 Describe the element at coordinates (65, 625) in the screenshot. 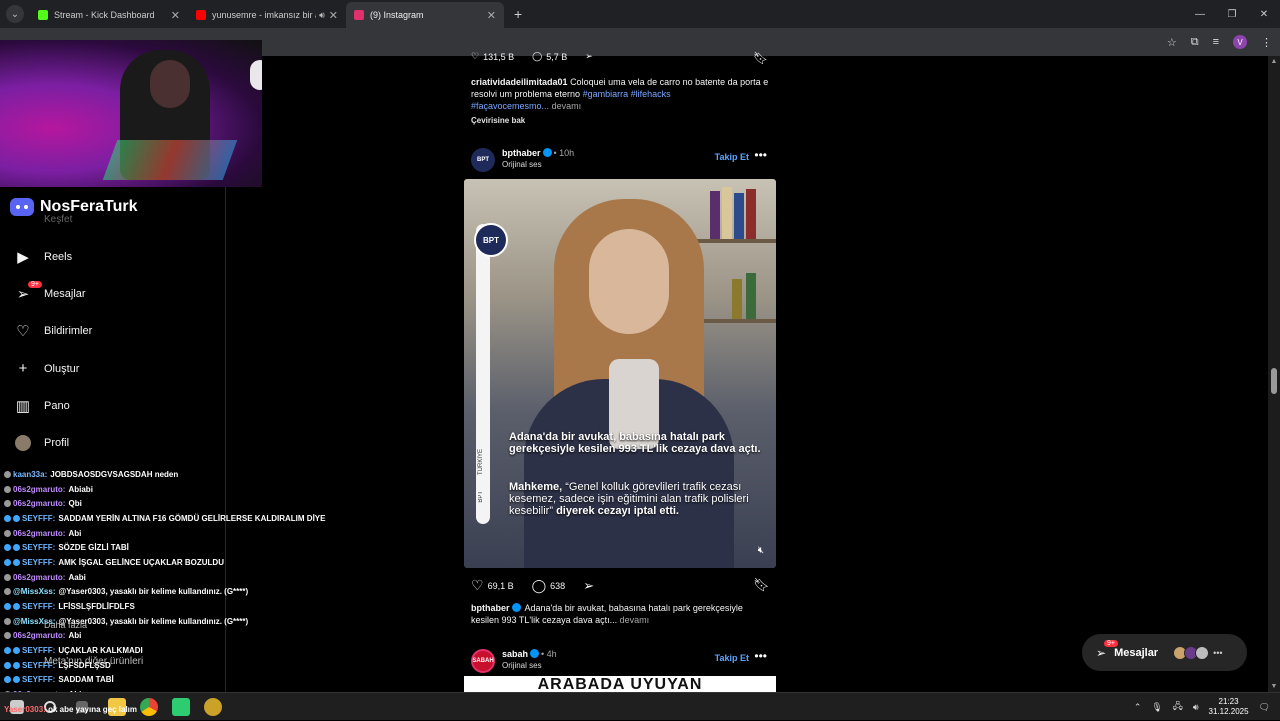

I see `sidebar-more-label: Daha fazla` at that location.